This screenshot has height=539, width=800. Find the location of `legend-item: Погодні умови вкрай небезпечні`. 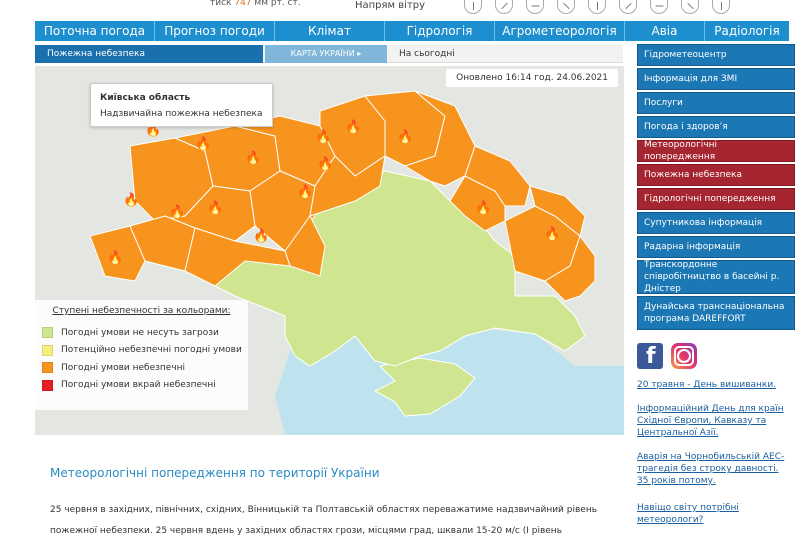

legend-item: Погодні умови вкрай небезпечні is located at coordinates (141, 386).